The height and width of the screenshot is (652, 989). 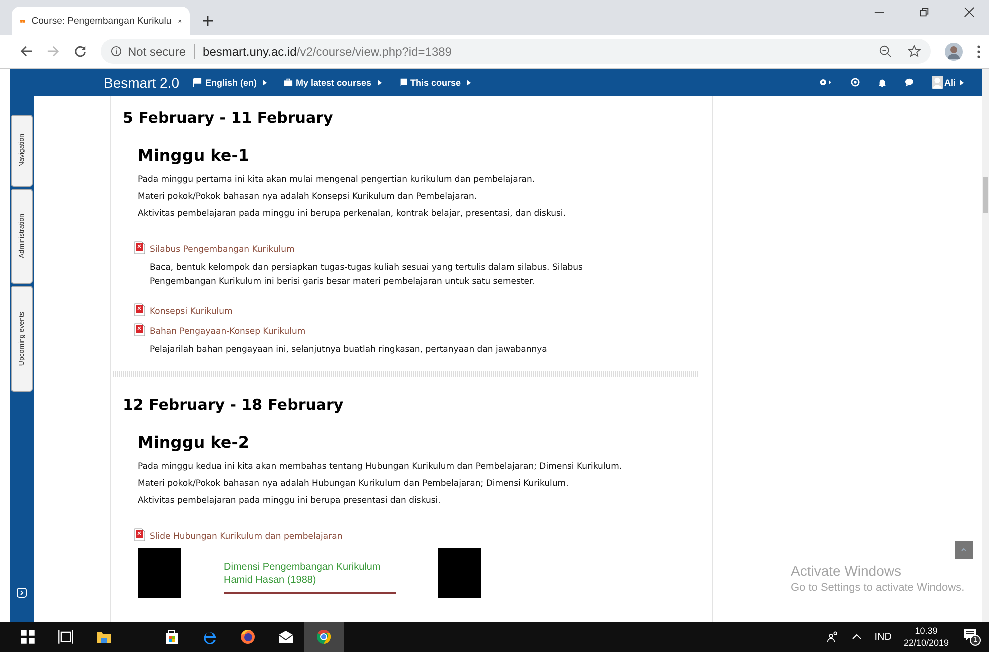 I want to click on windows-start-icon, so click(x=28, y=637).